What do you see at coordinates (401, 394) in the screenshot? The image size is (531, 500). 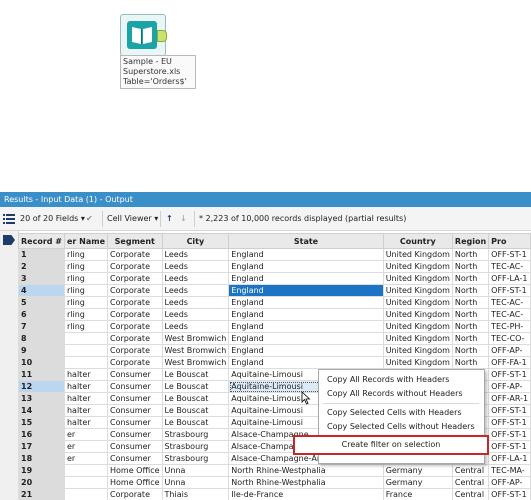 I see `menu-copy-all-without-headers: Copy All Records without Headers` at bounding box center [401, 394].